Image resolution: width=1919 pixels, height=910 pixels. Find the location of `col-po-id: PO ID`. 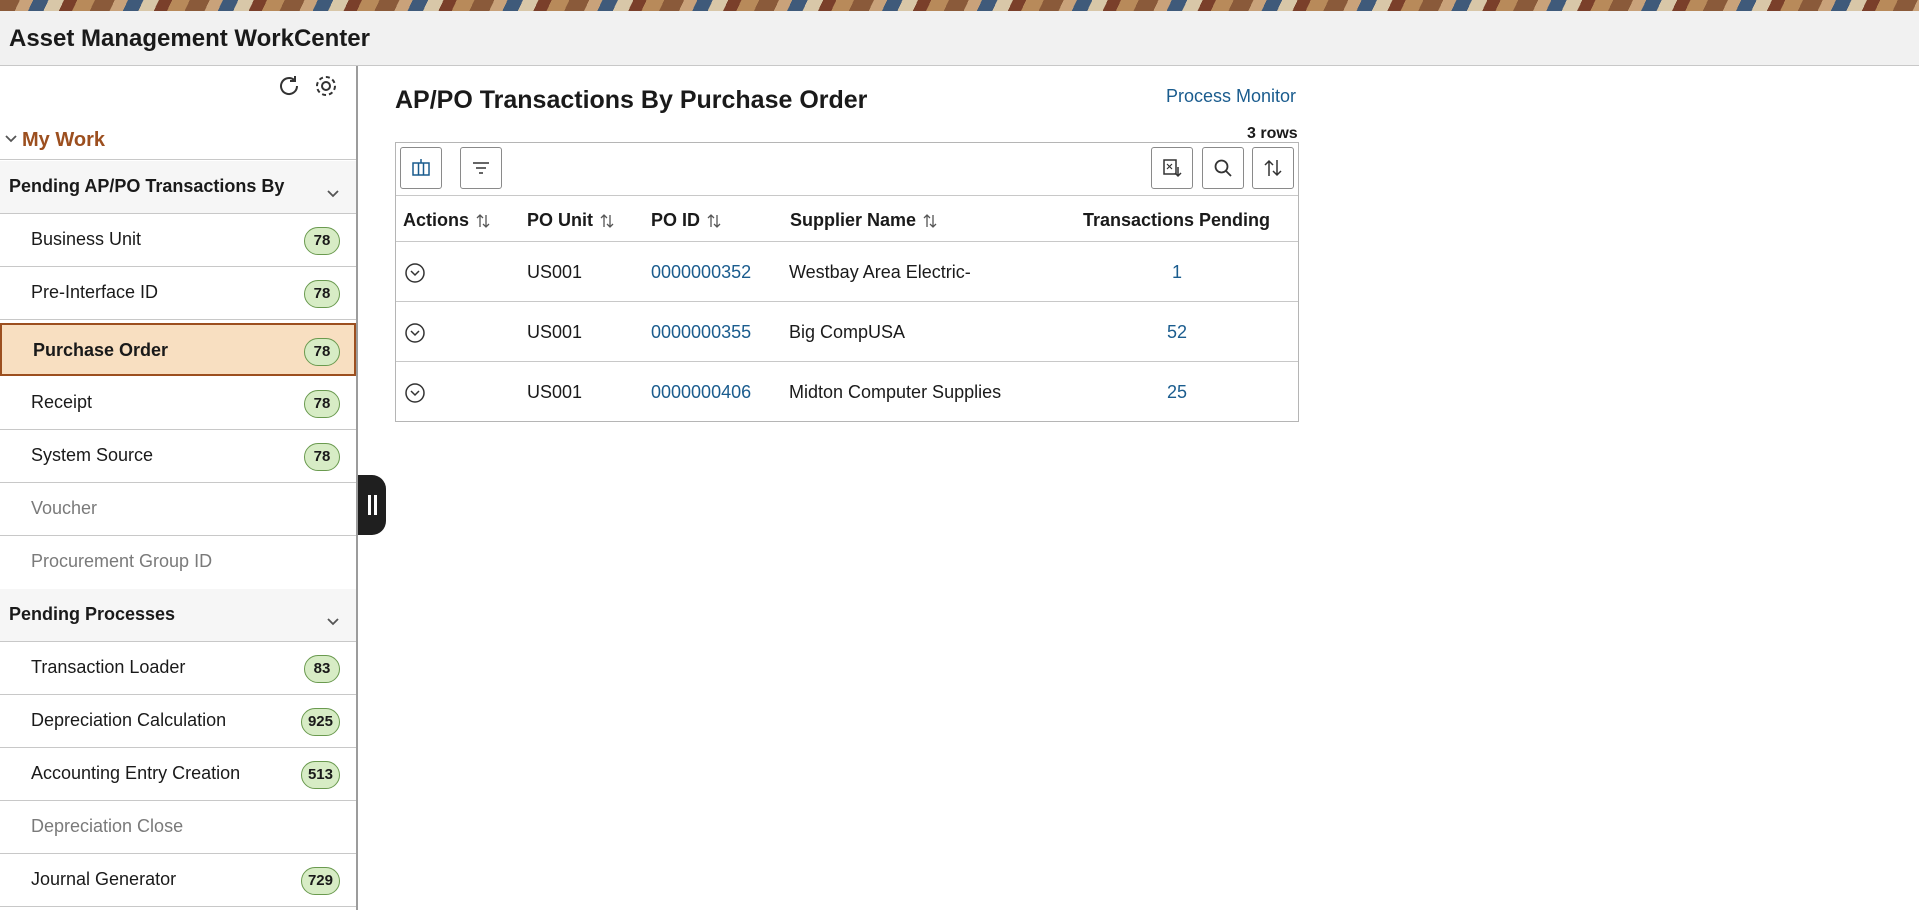

col-po-id: PO ID is located at coordinates (686, 220).